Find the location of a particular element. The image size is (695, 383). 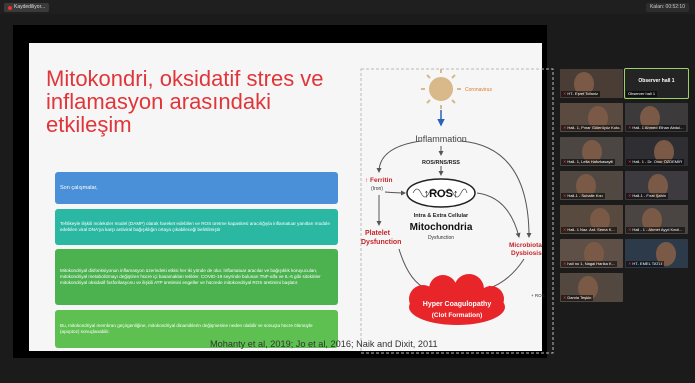

inflammation-label: Inflammation is located at coordinates (441, 139).